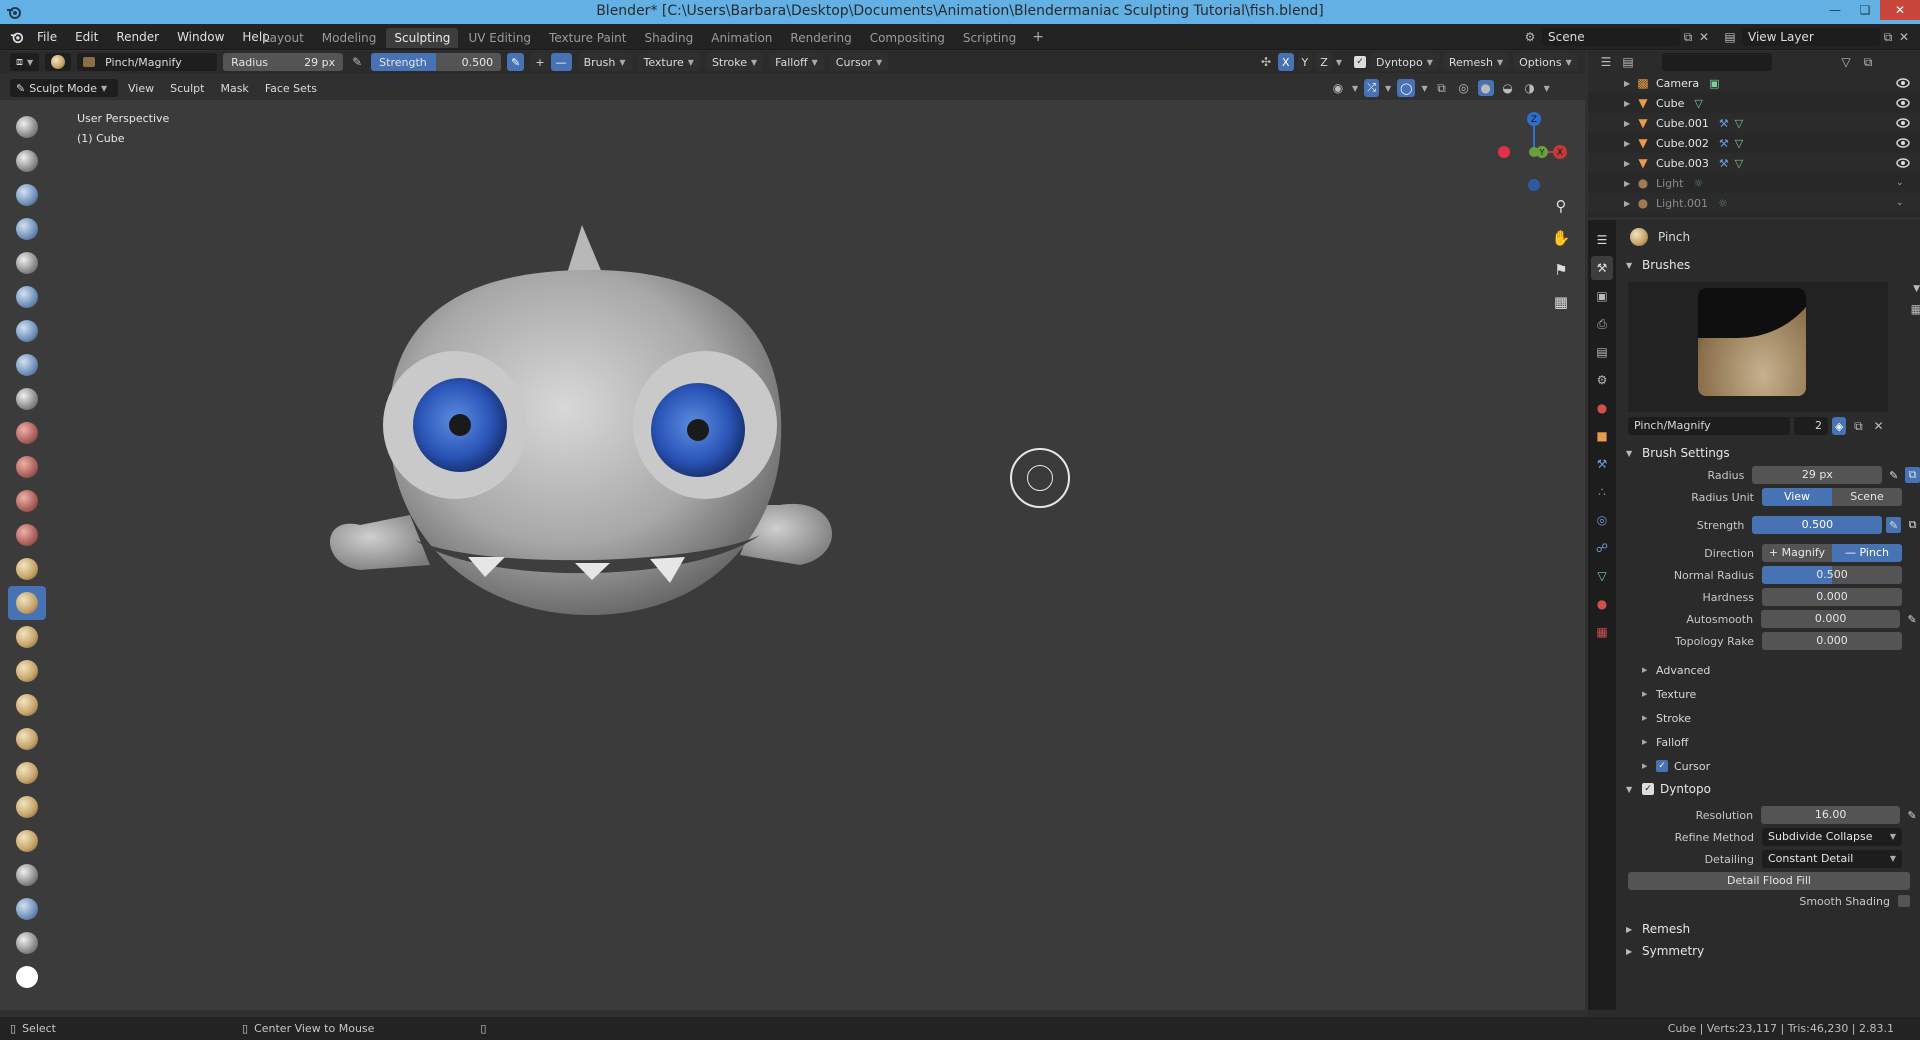  Describe the element at coordinates (27, 671) in the screenshot. I see `elastic-deform-tool` at that location.